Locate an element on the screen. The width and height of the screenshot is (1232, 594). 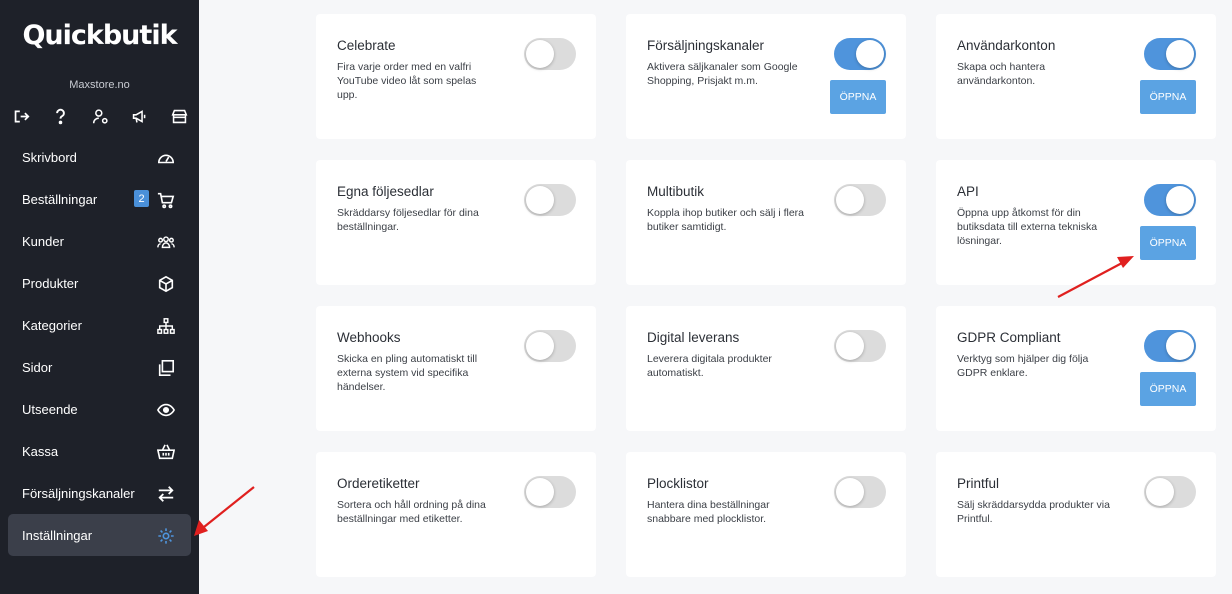
logo: Quickbutik is located at coordinates (99, 35).